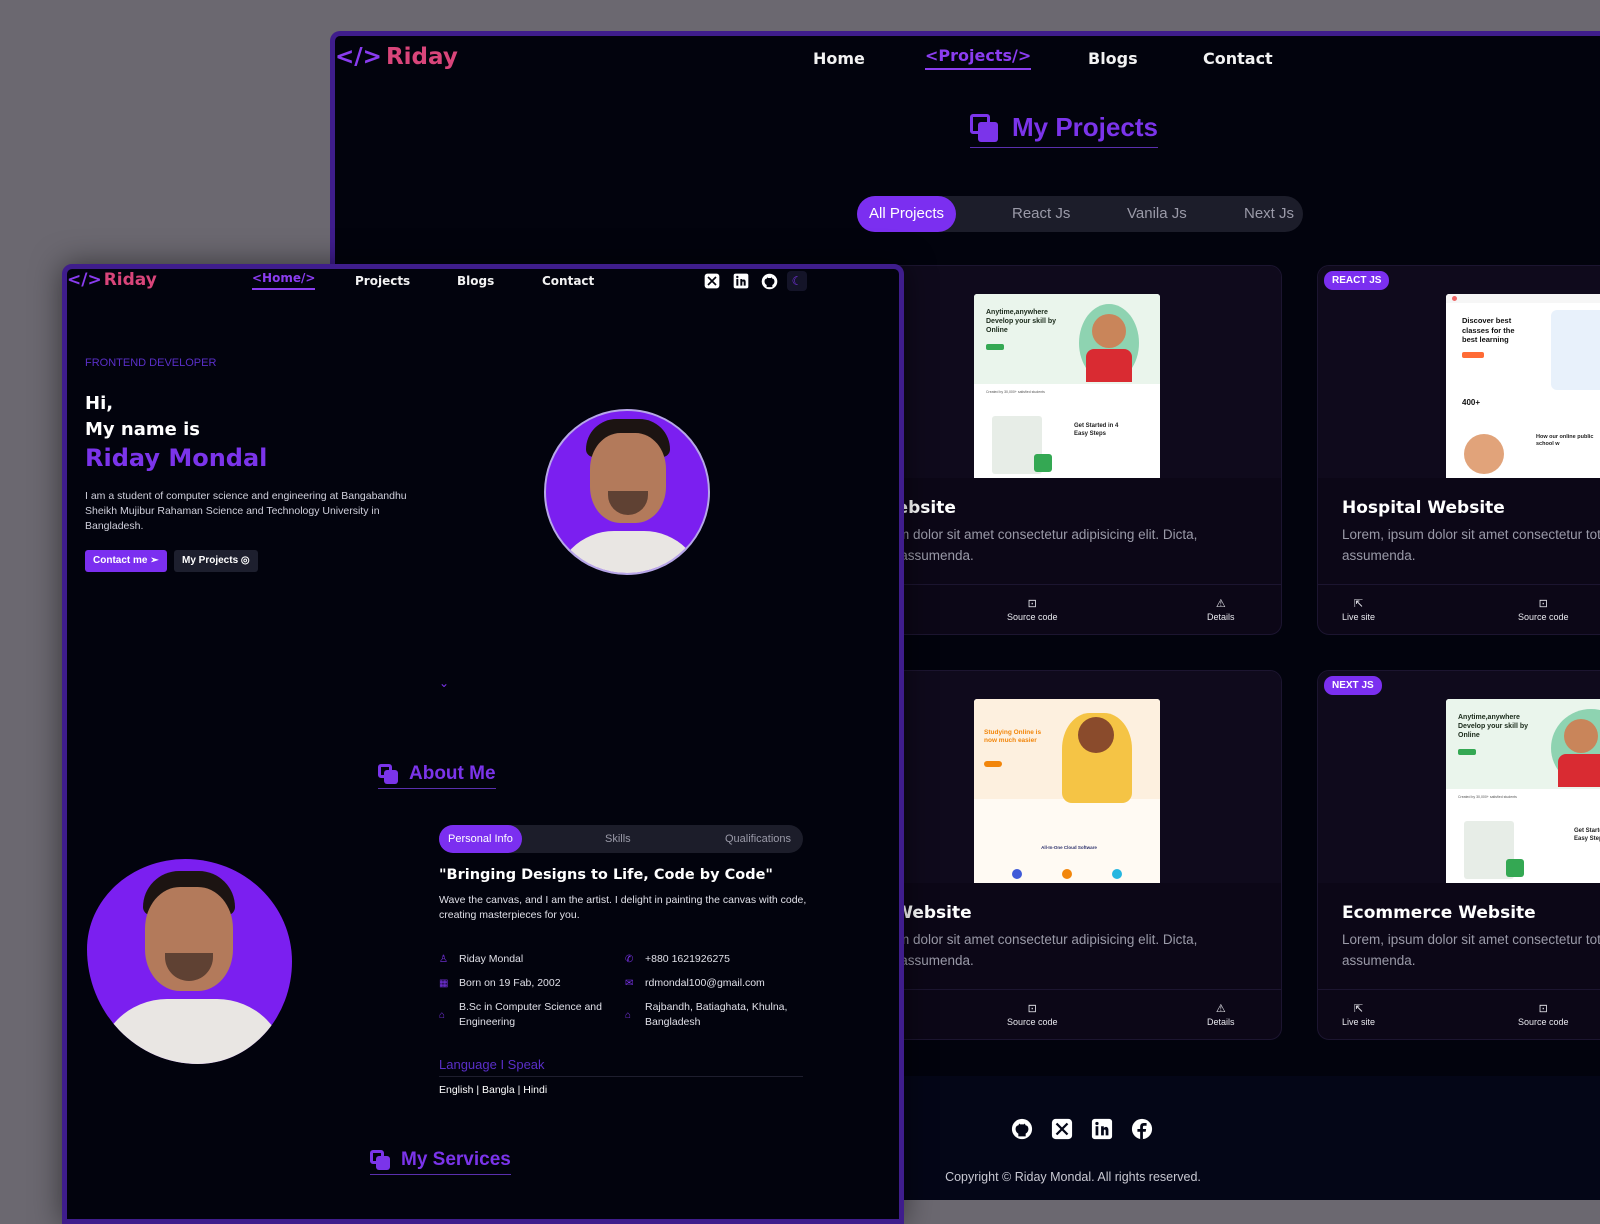 This screenshot has height=1224, width=1600. I want to click on tab-qualifications: Qualifications, so click(758, 839).